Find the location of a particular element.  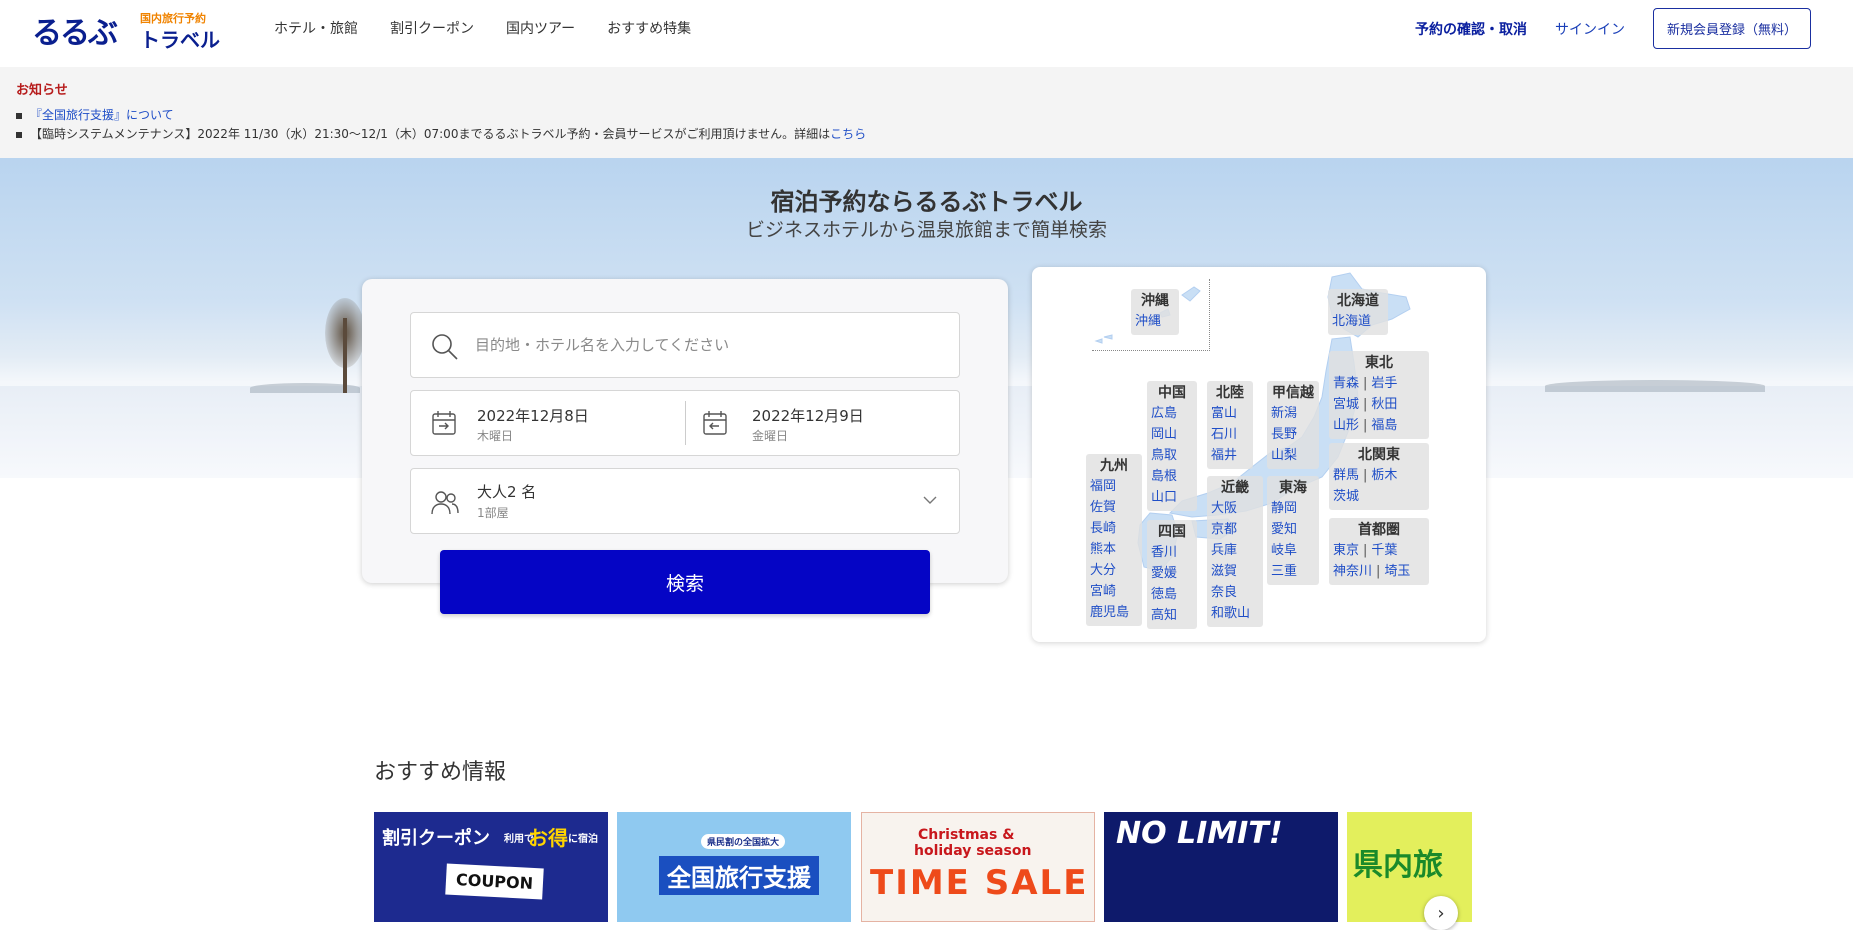

destination-field is located at coordinates (685, 345).